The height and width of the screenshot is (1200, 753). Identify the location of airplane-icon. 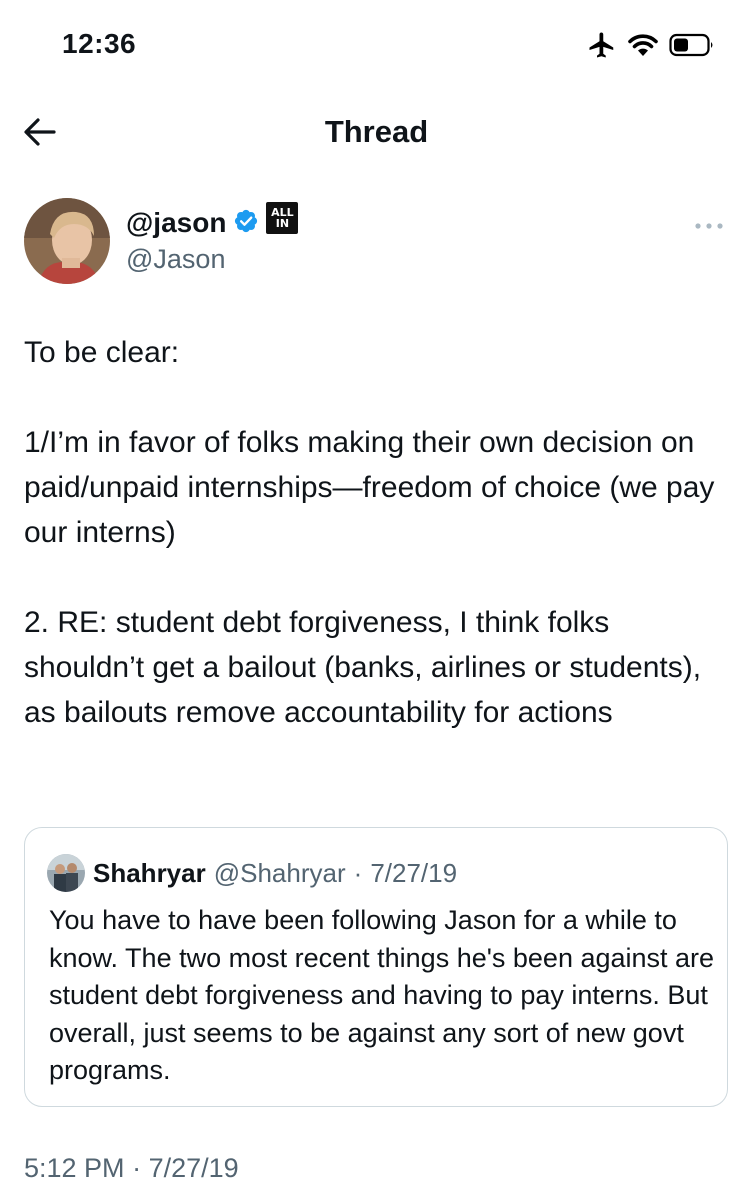
(602, 47).